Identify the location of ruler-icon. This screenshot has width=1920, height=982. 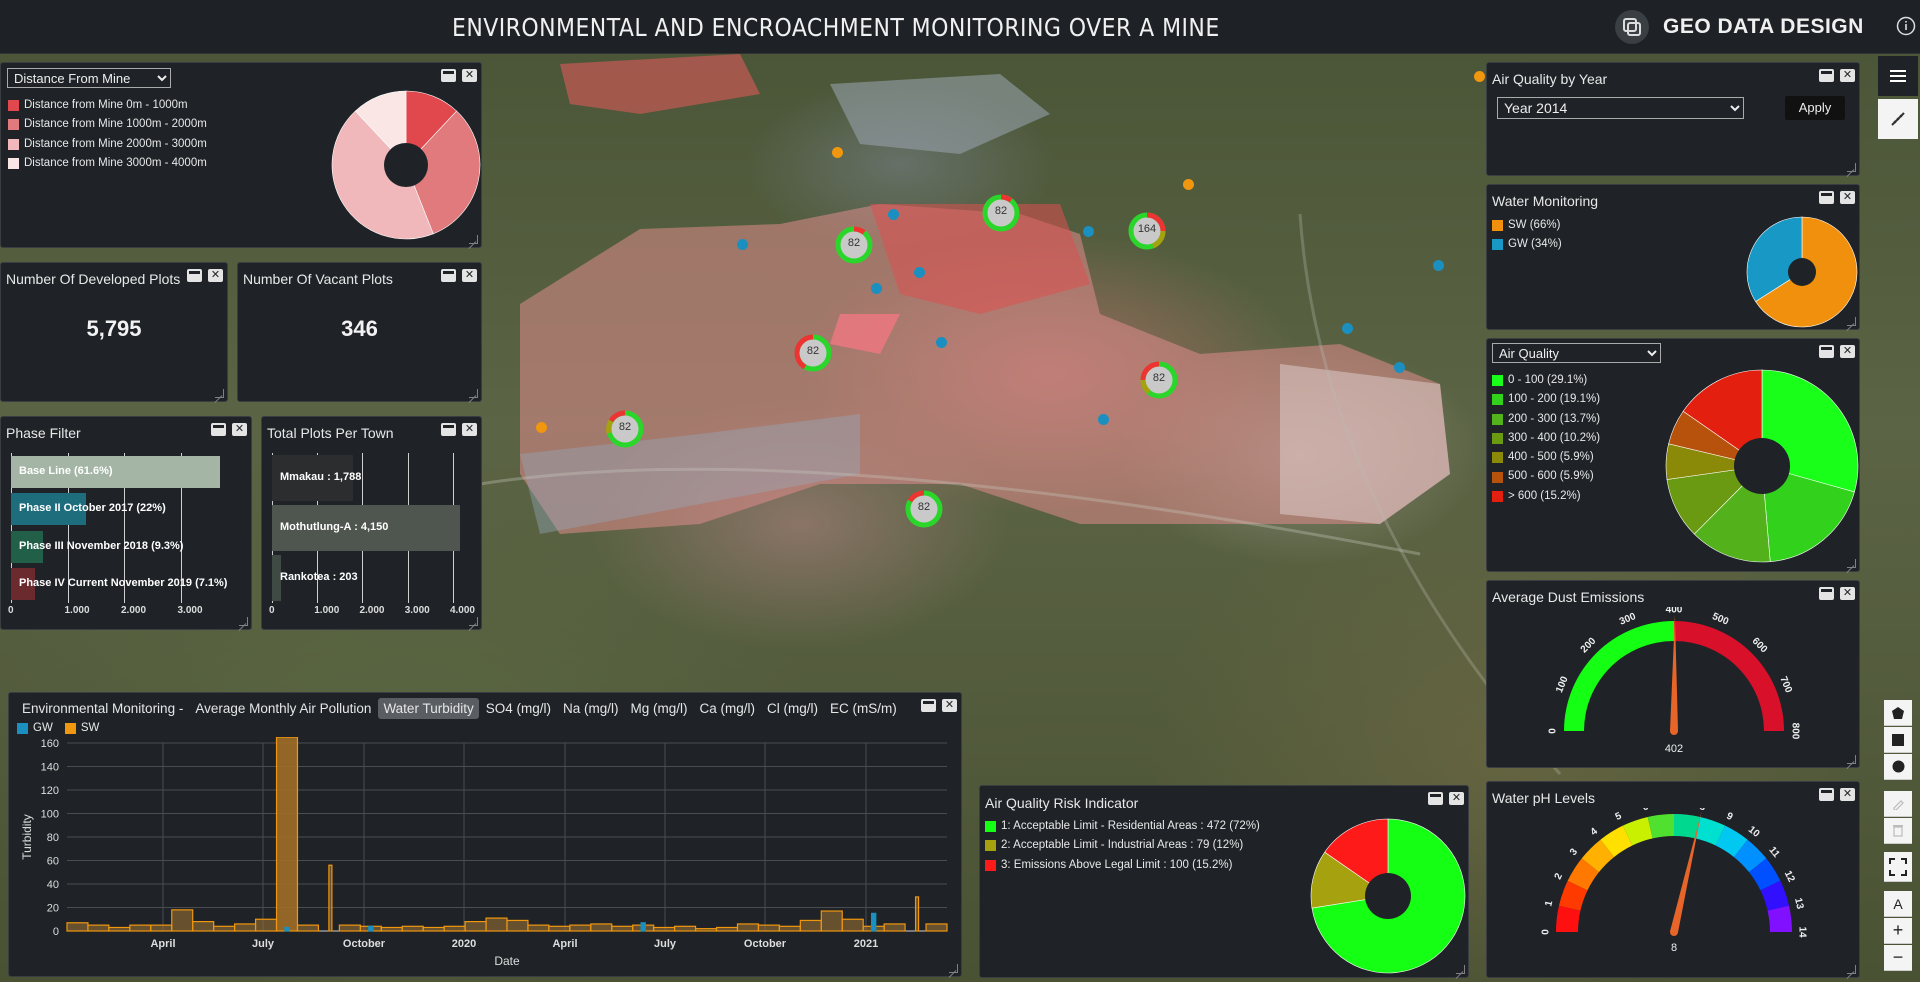
(1898, 119).